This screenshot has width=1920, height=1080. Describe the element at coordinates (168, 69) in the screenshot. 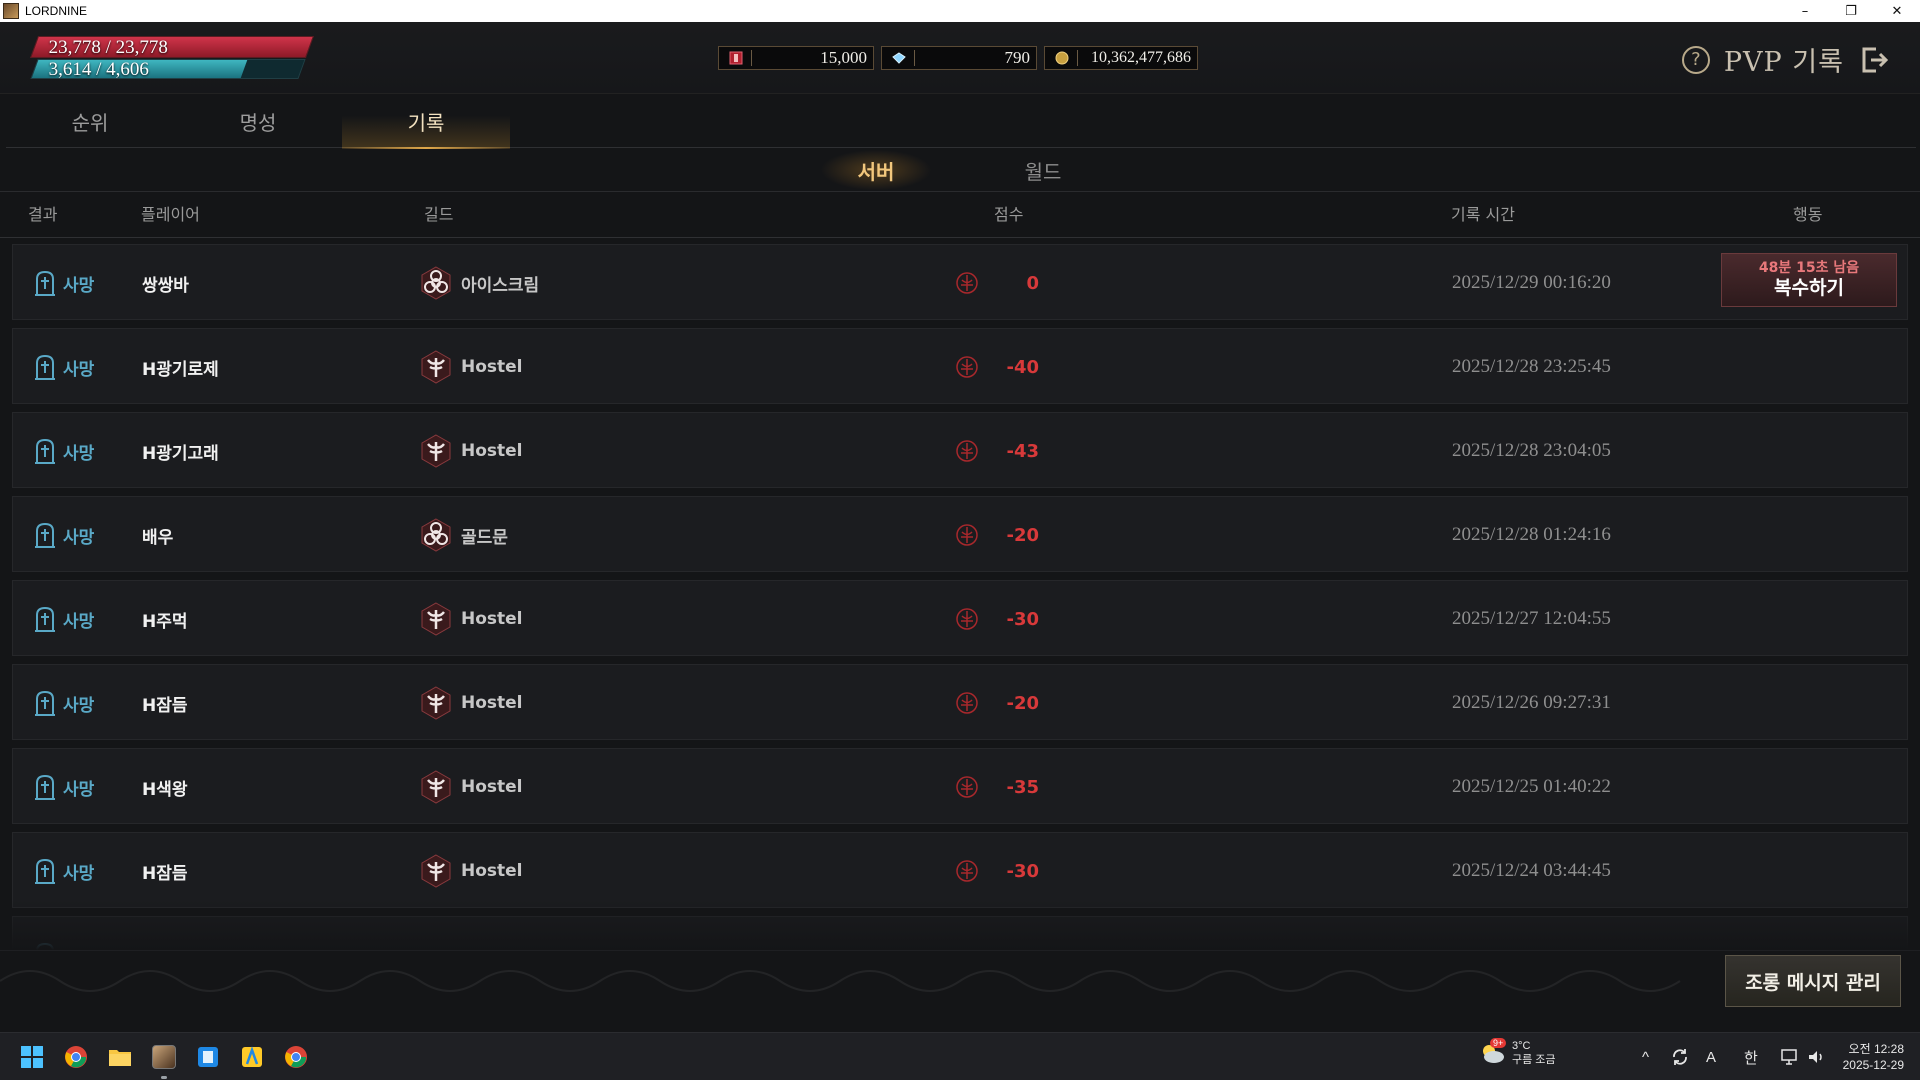

I see `mp-bar: 3,614 / 4,606` at that location.